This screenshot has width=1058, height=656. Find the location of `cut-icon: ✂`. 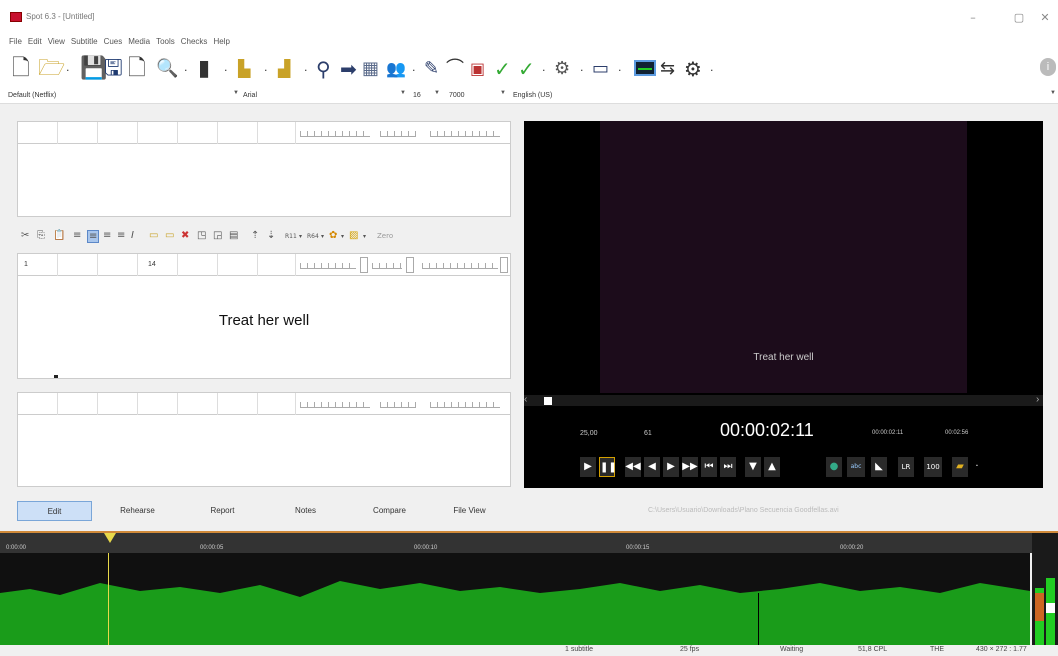

cut-icon: ✂ is located at coordinates (25, 235).